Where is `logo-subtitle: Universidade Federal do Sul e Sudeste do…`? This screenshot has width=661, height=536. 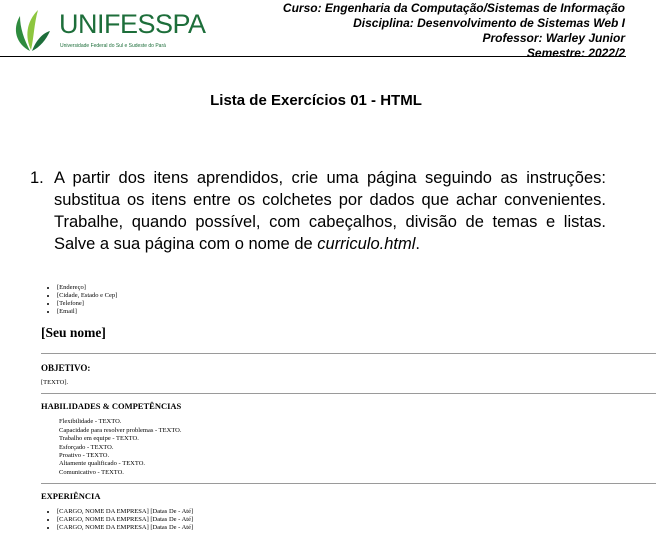 logo-subtitle: Universidade Federal do Sul e Sudeste do… is located at coordinates (113, 46).